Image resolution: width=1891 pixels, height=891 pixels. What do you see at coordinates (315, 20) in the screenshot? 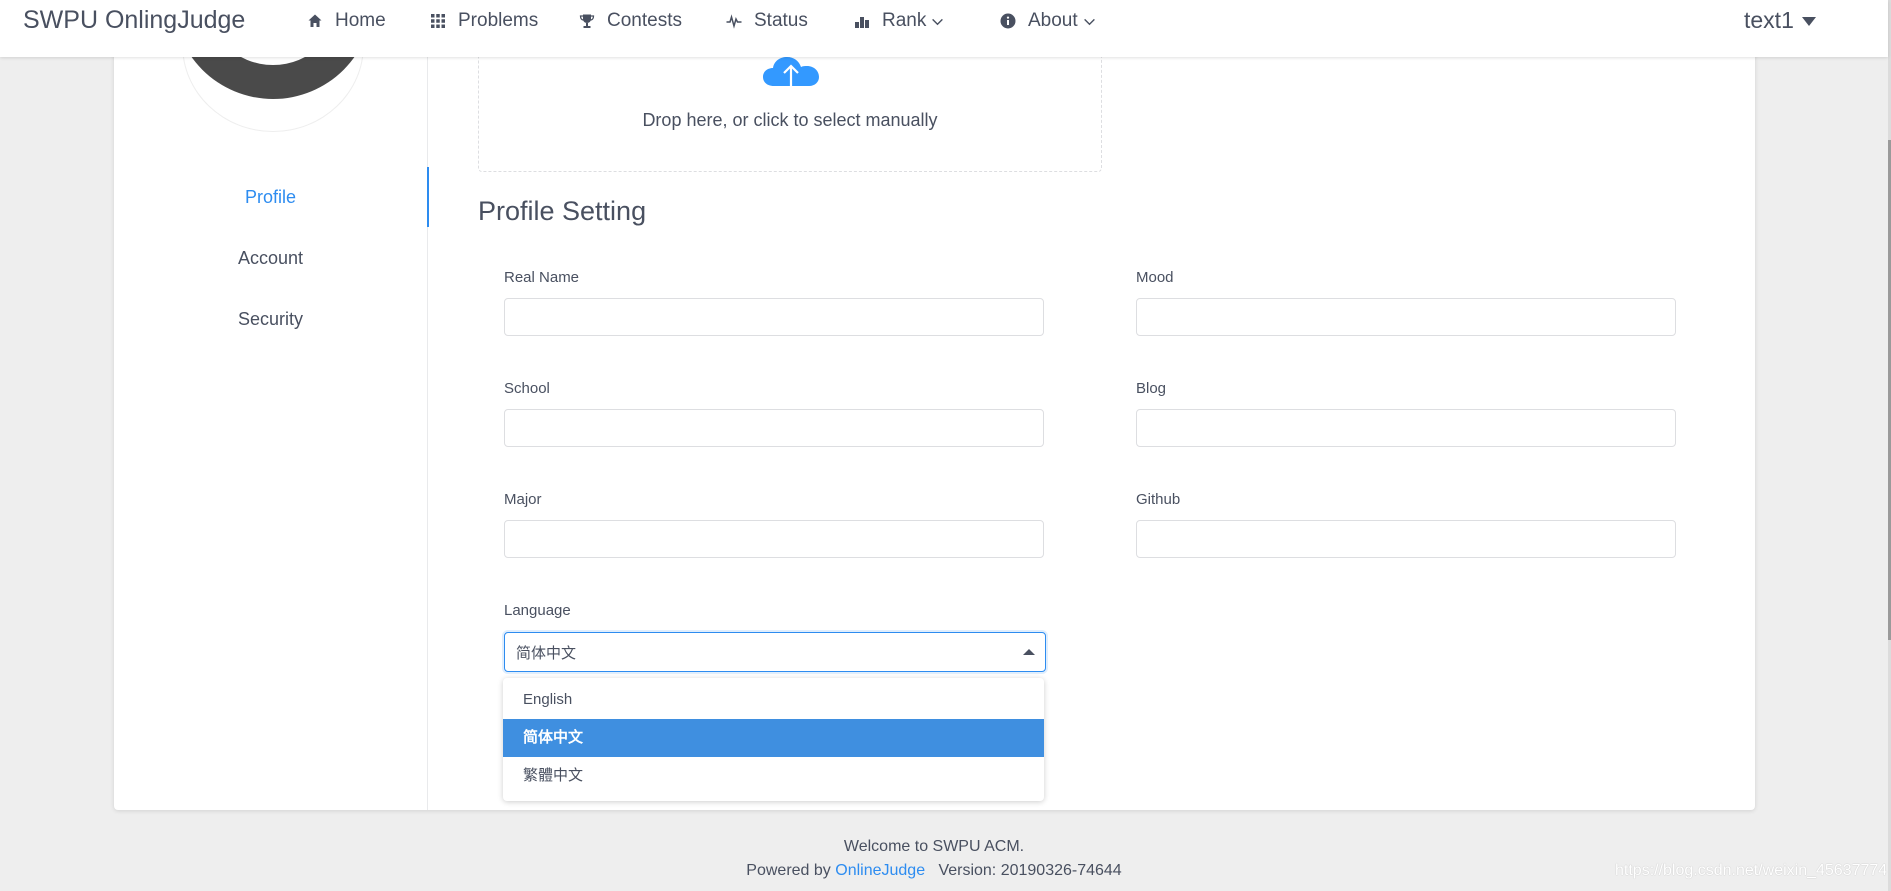
I see `home-icon` at bounding box center [315, 20].